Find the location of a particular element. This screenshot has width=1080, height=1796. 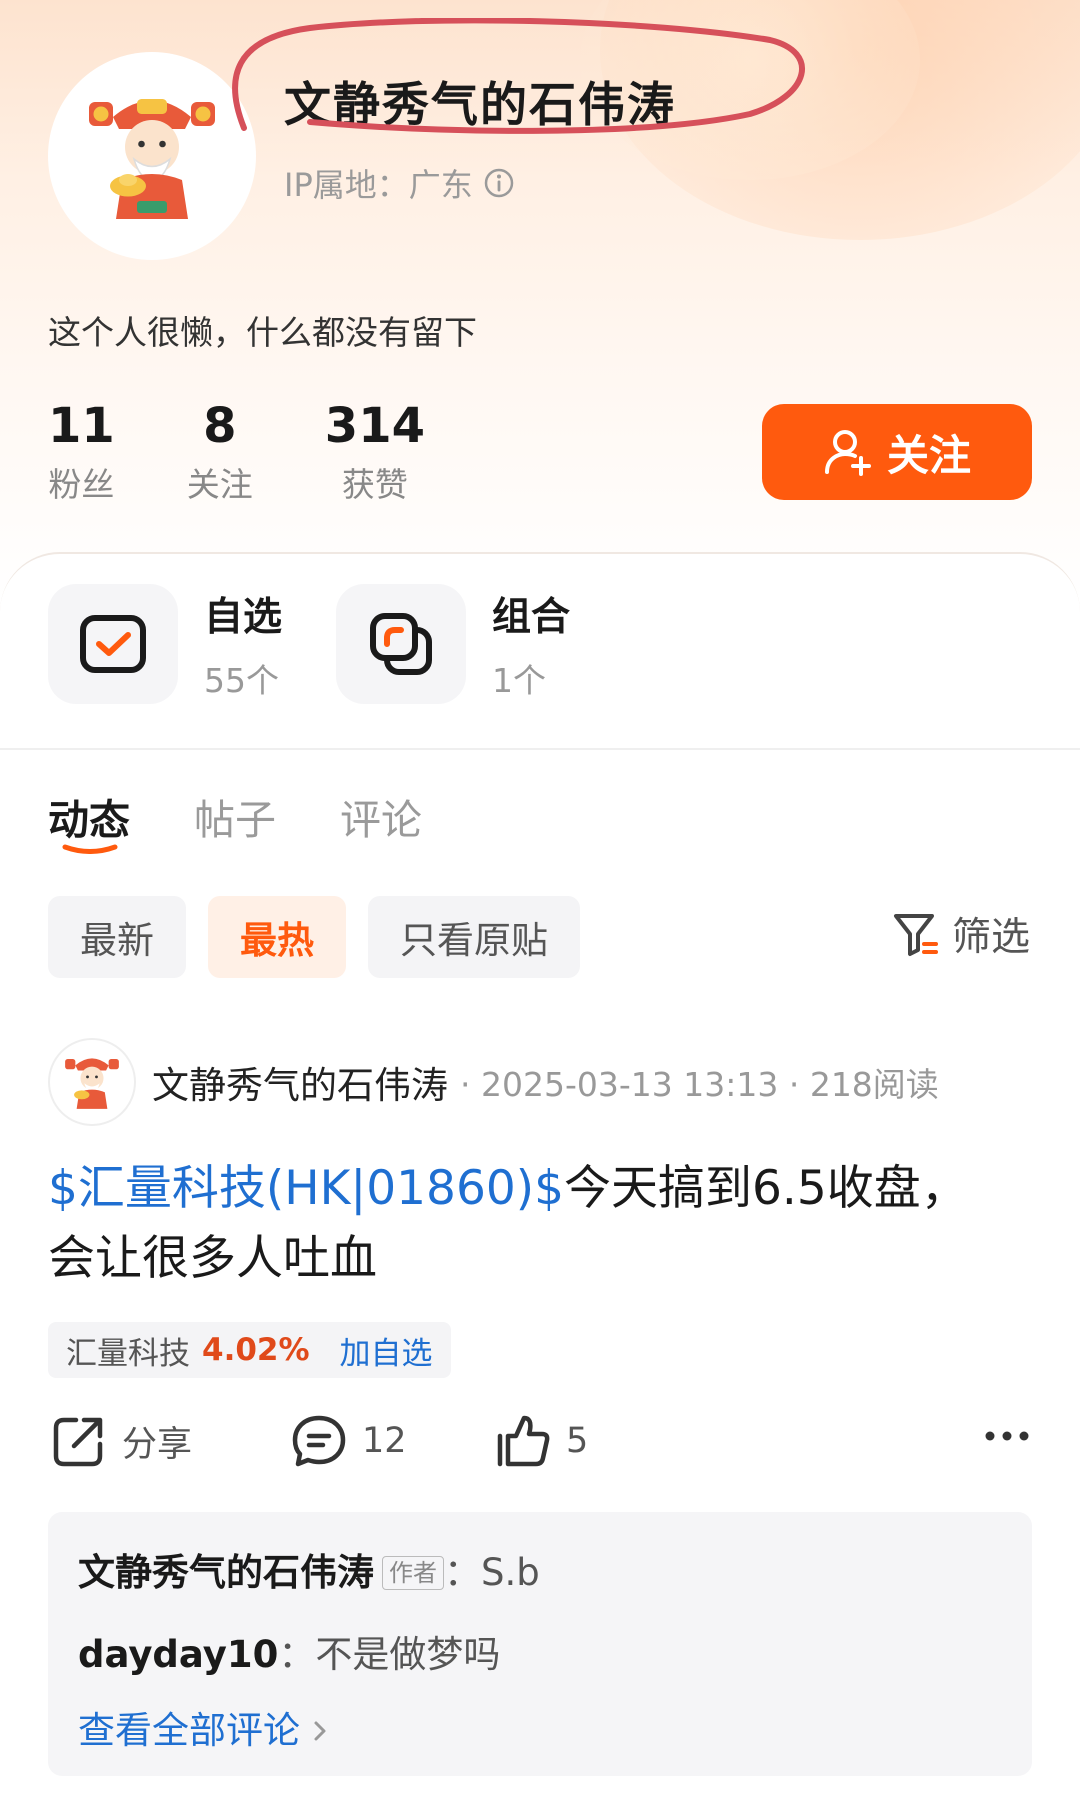

watchlist-icon-box is located at coordinates (113, 644).